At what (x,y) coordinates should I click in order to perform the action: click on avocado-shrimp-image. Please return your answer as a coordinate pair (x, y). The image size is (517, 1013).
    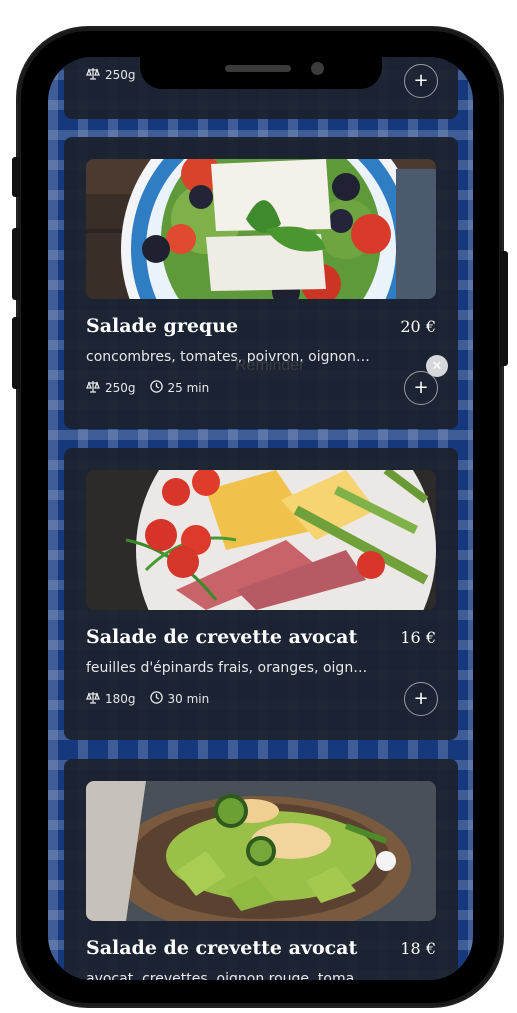
    Looking at the image, I should click on (261, 851).